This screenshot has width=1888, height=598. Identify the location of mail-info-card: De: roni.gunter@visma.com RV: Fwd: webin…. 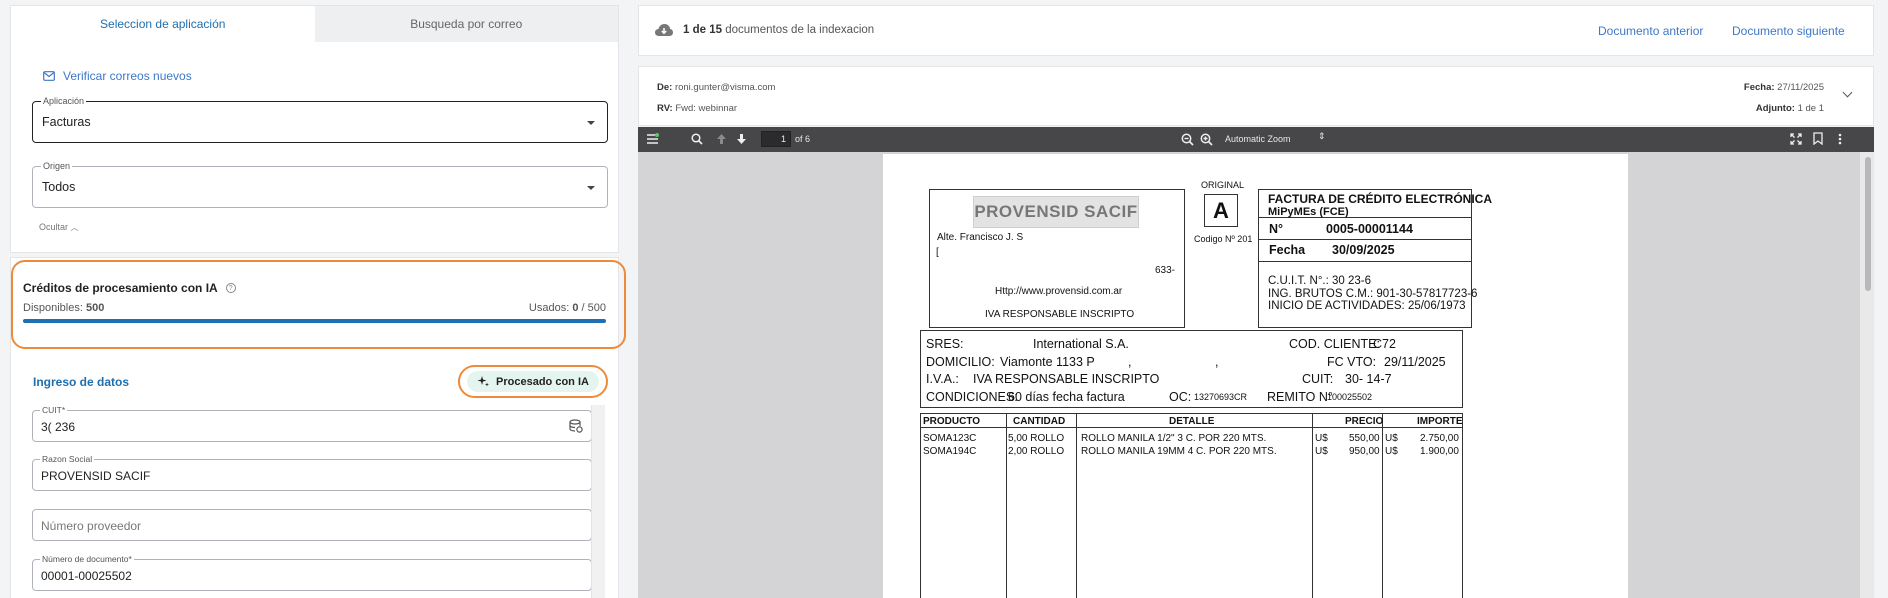
(1256, 96).